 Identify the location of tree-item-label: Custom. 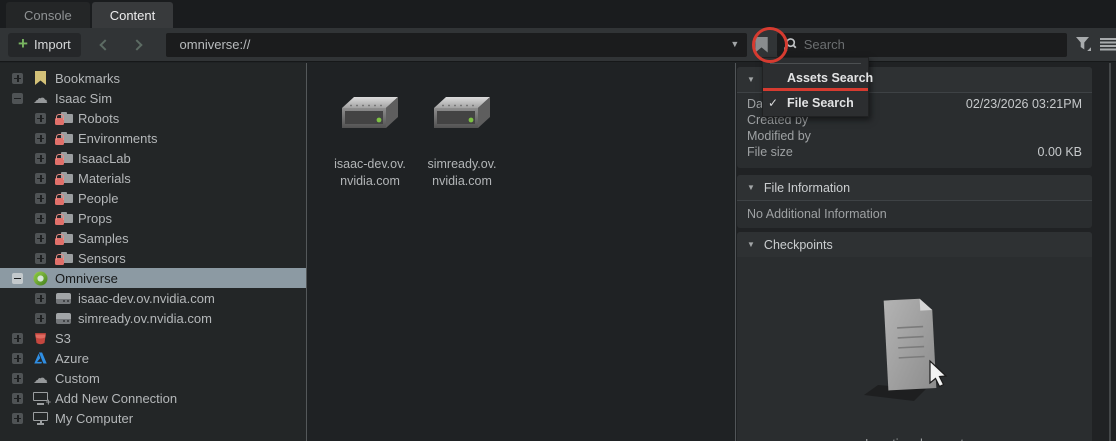
(77, 378).